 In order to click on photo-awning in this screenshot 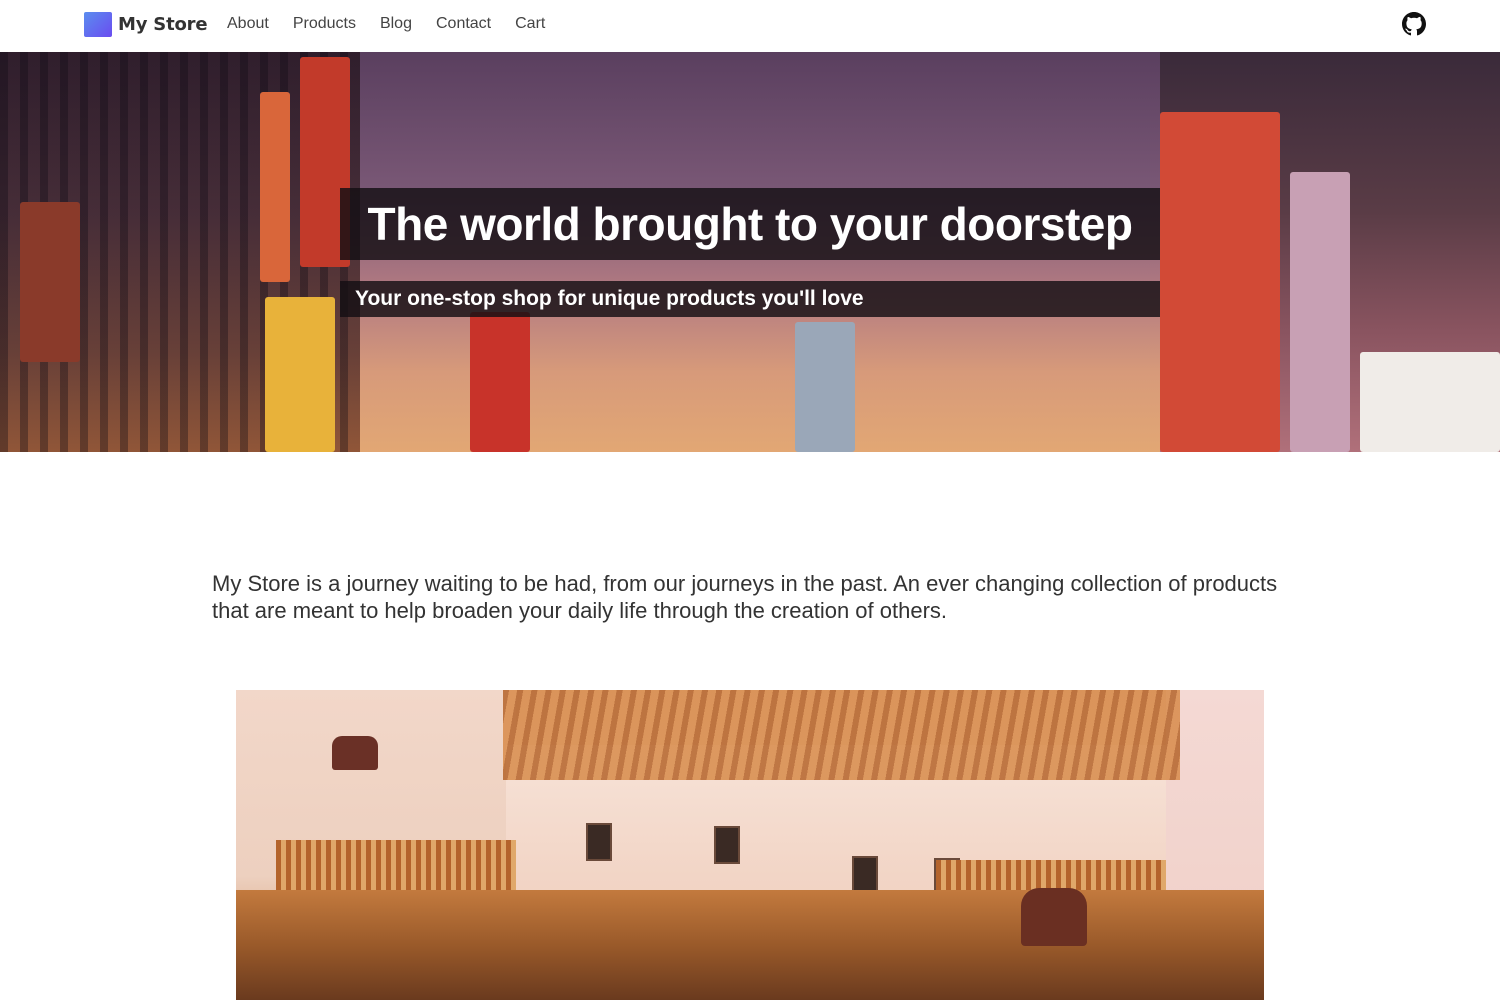, I will do `click(396, 865)`.